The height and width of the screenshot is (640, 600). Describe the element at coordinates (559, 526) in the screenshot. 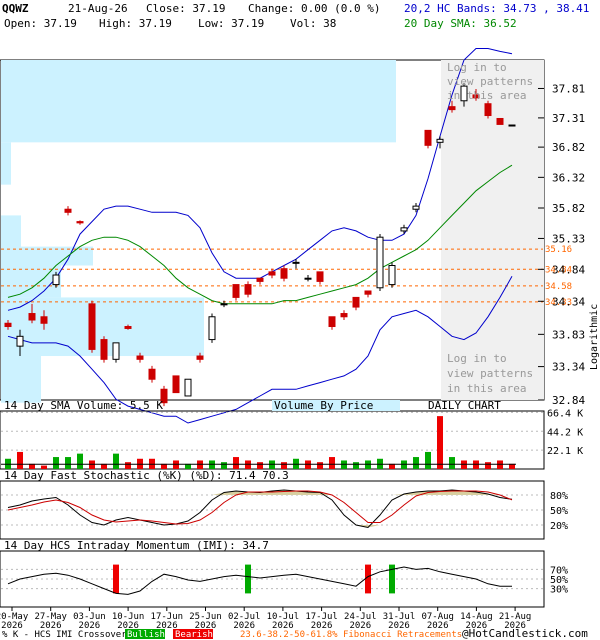

I see `stochastic-tick-label: 20%` at that location.